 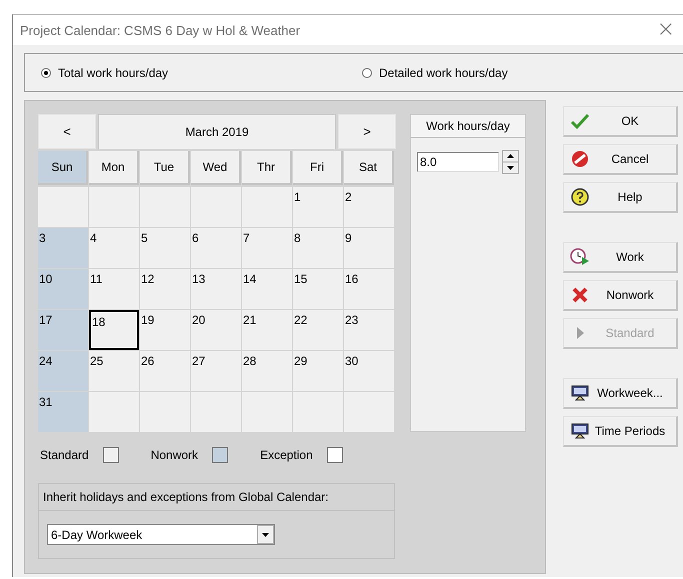 What do you see at coordinates (318, 248) in the screenshot?
I see `day-cell: 8` at bounding box center [318, 248].